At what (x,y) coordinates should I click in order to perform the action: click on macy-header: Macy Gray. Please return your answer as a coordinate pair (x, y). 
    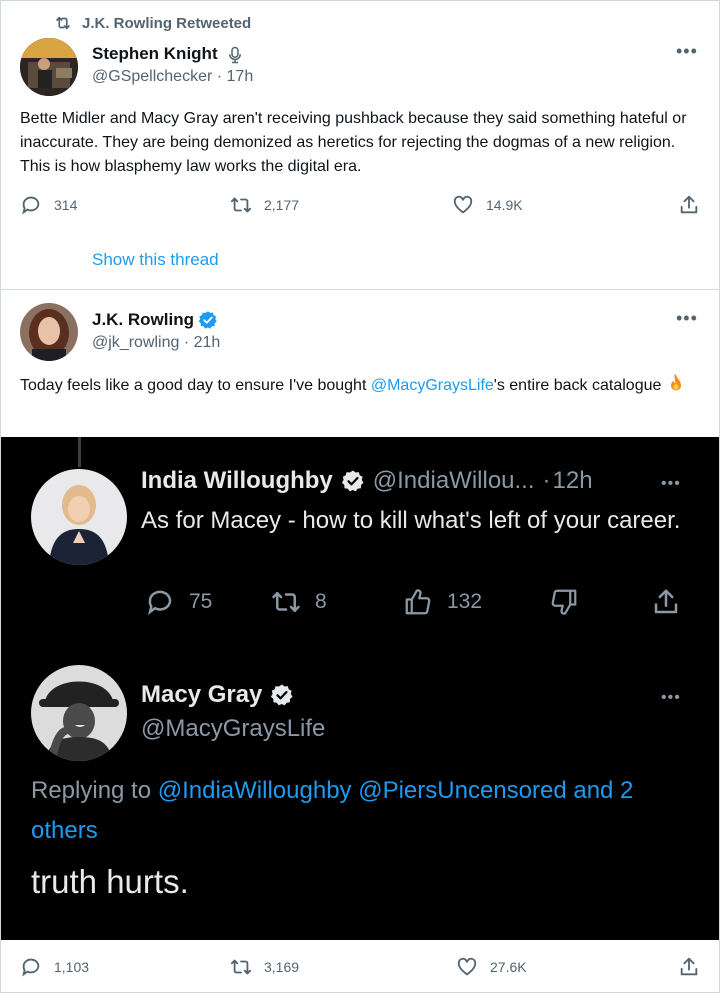
    Looking at the image, I should click on (217, 695).